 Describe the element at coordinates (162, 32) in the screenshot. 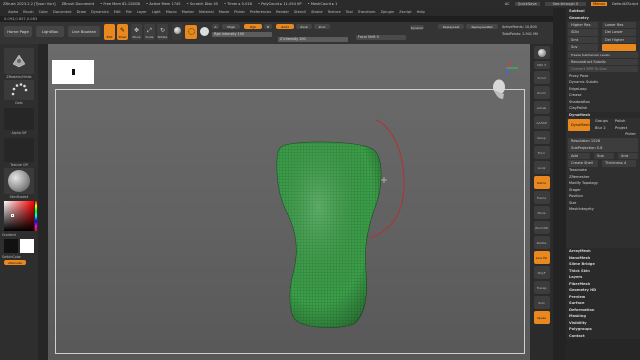

I see `rotate-button: ↻ Rotate` at that location.